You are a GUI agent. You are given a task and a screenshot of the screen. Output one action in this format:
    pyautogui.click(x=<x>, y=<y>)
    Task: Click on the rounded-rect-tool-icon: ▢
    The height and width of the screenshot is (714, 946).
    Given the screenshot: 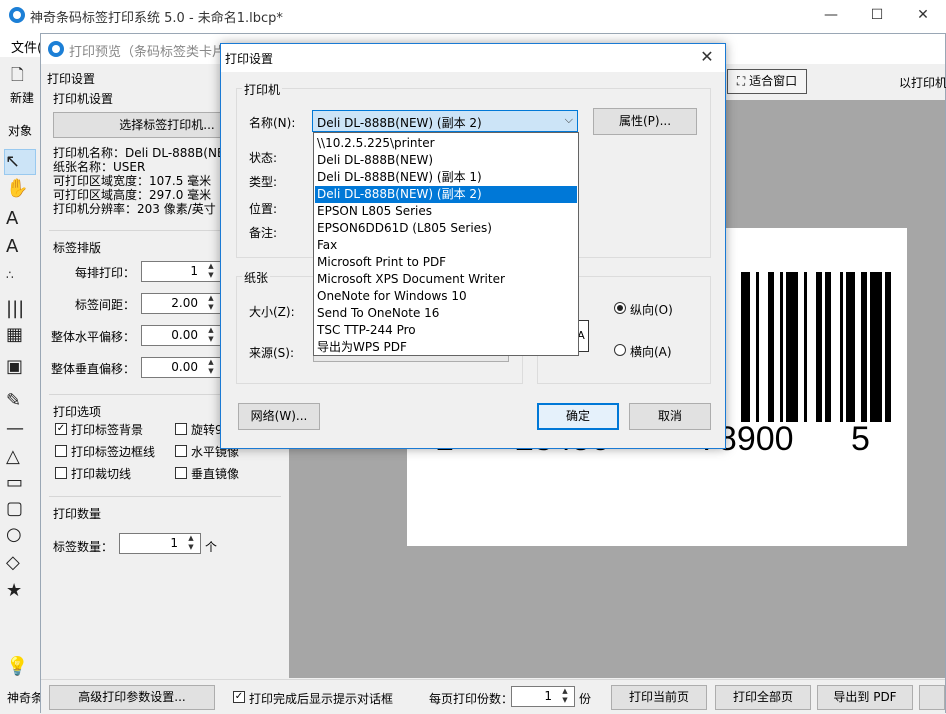 What is the action you would take?
    pyautogui.click(x=20, y=509)
    